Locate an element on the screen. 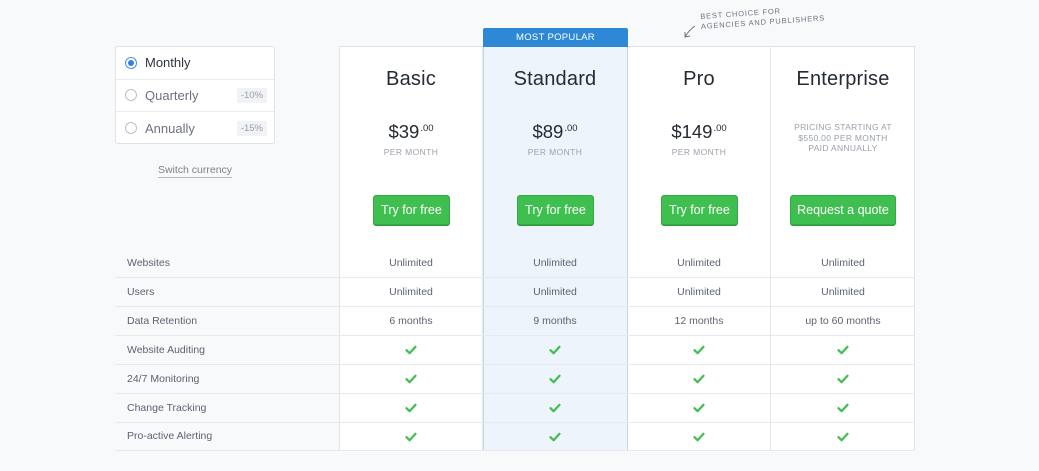  feature-value: 9 months is located at coordinates (555, 320).